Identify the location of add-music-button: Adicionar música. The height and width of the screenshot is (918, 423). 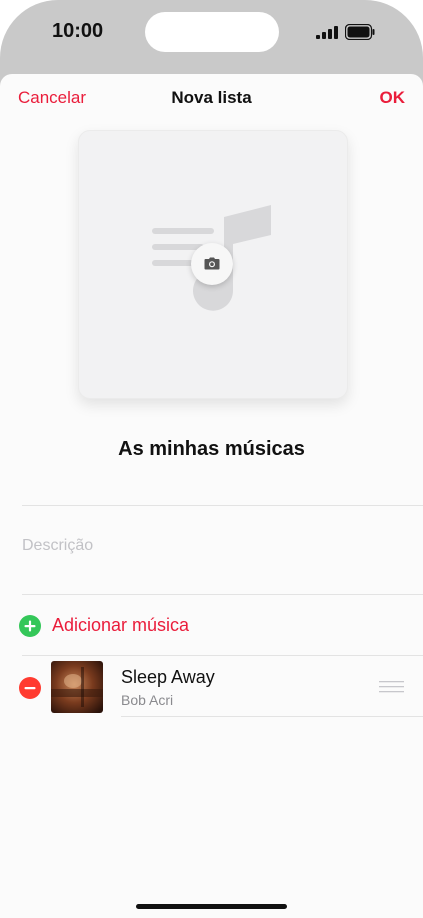
(211, 626).